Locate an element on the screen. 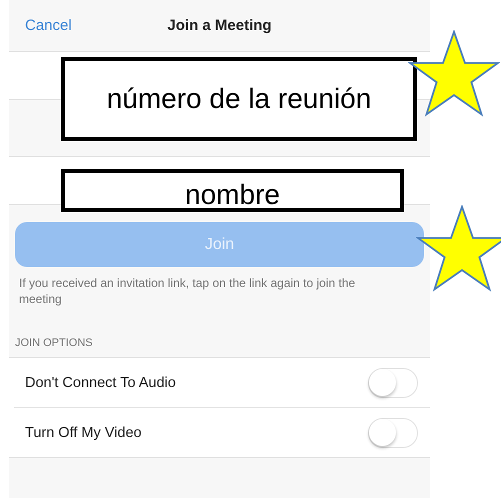 The width and height of the screenshot is (501, 498). option-label: Turn Off My Video is located at coordinates (83, 432).